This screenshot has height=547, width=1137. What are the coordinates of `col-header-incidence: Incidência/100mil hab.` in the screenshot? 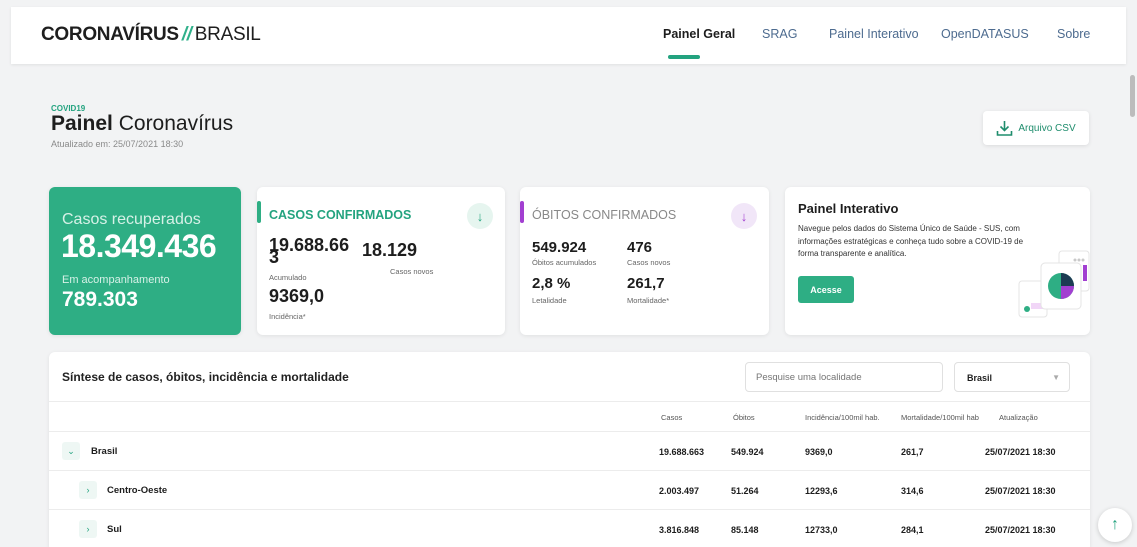 It's located at (842, 417).